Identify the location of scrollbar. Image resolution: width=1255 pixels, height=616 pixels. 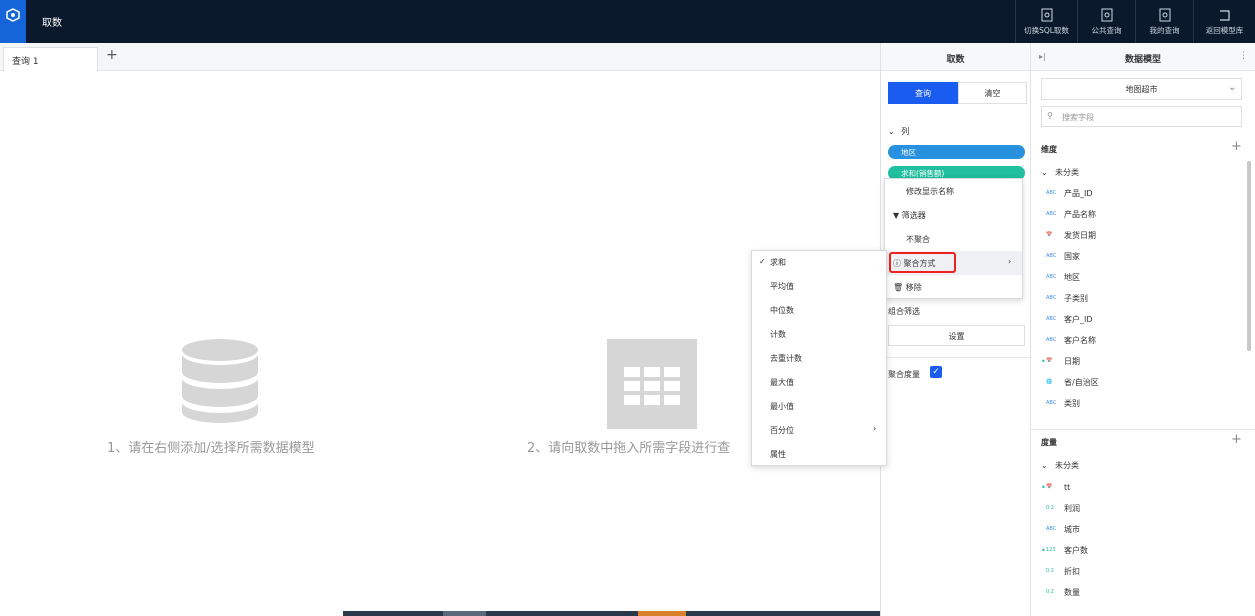
(1249, 256).